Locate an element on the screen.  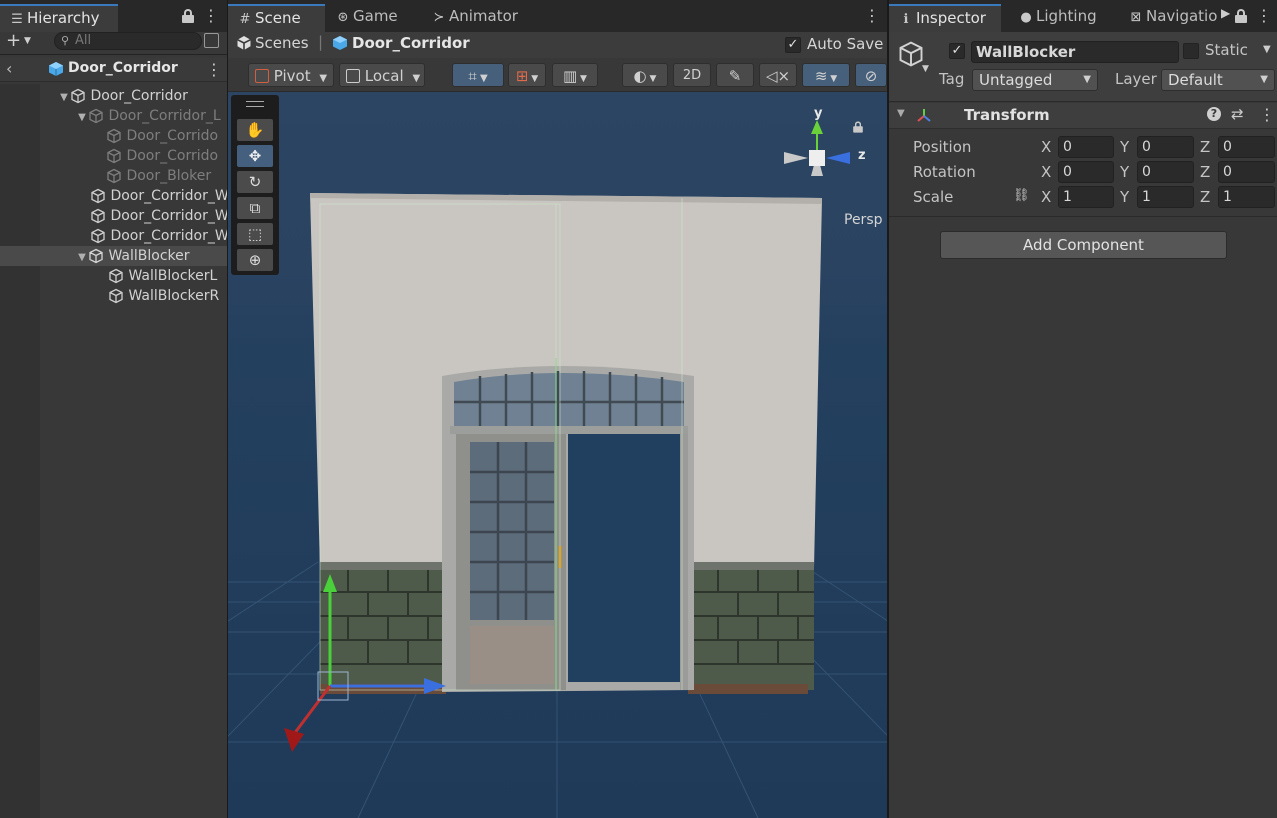
create-button: + ▼ is located at coordinates (23, 41).